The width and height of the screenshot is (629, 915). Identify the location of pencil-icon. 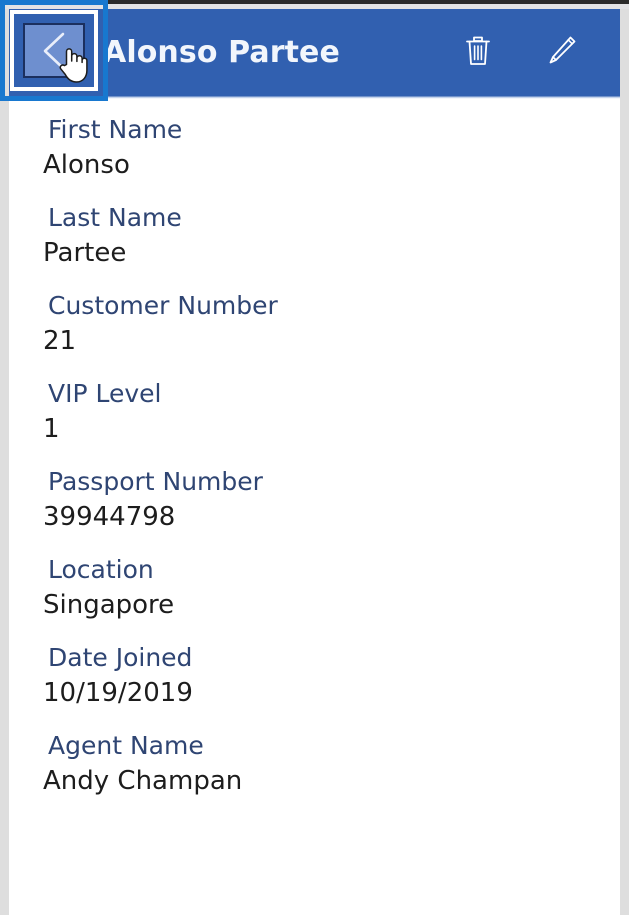
(562, 52).